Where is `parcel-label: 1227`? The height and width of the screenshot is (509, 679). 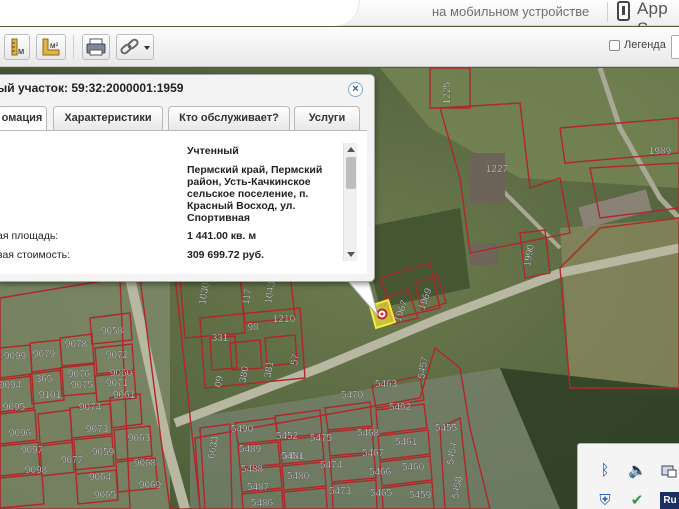 parcel-label: 1227 is located at coordinates (497, 169).